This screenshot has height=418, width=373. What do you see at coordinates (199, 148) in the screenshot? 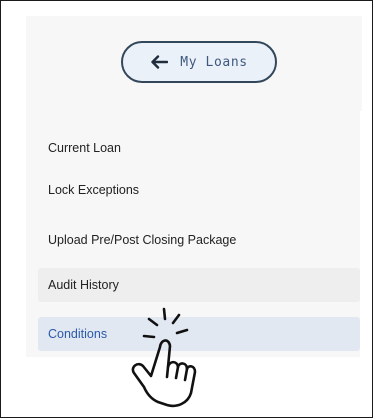
I see `sidebar-item-current-loan: Current Loan` at bounding box center [199, 148].